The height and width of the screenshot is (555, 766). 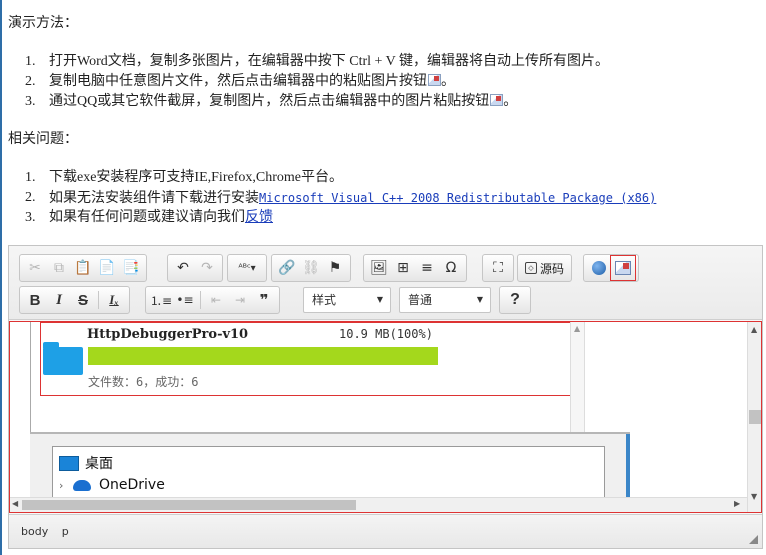 I want to click on list-item: 2. 复制电脑中任意图片文件，然后点击编辑器中的粘贴图片按钮。, so click(x=240, y=81).